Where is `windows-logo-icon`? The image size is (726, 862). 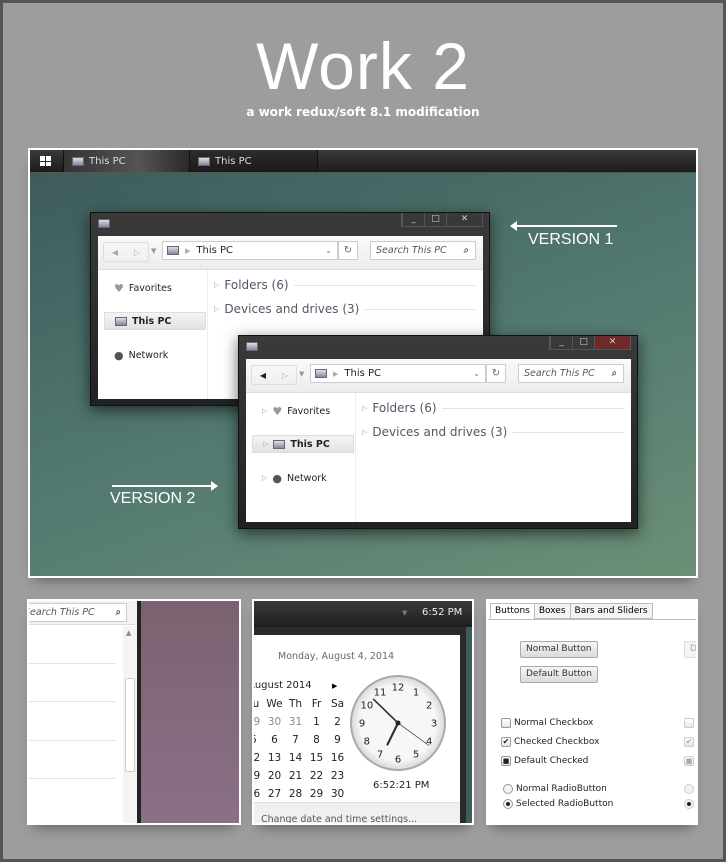
windows-logo-icon is located at coordinates (45, 161).